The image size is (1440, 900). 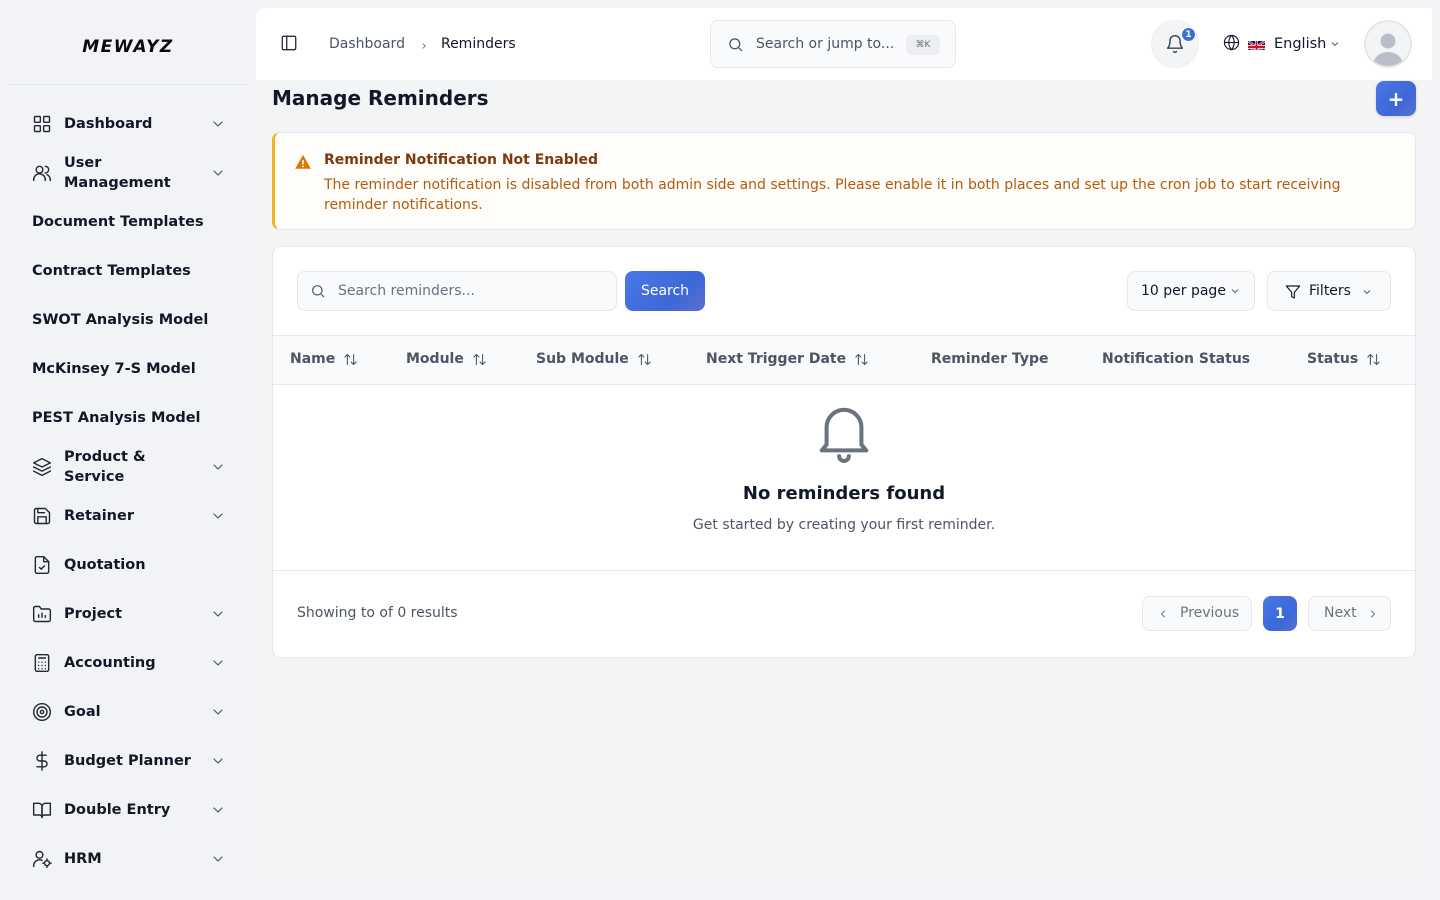 I want to click on per-page-select: 10 per page, so click(x=1191, y=291).